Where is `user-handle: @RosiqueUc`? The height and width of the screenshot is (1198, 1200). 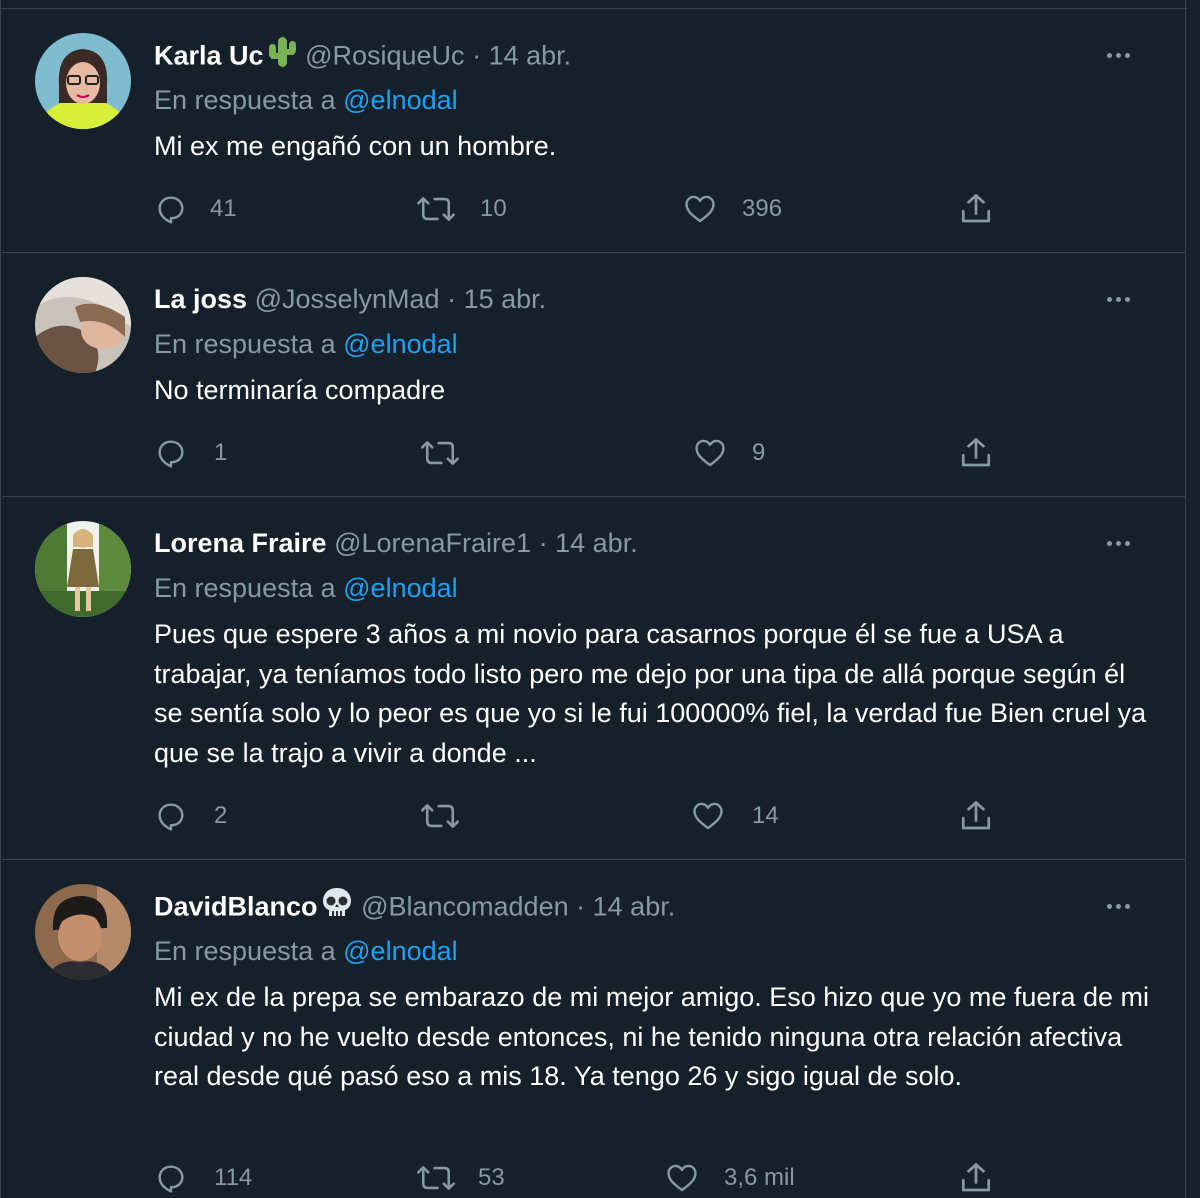 user-handle: @RosiqueUc is located at coordinates (384, 56).